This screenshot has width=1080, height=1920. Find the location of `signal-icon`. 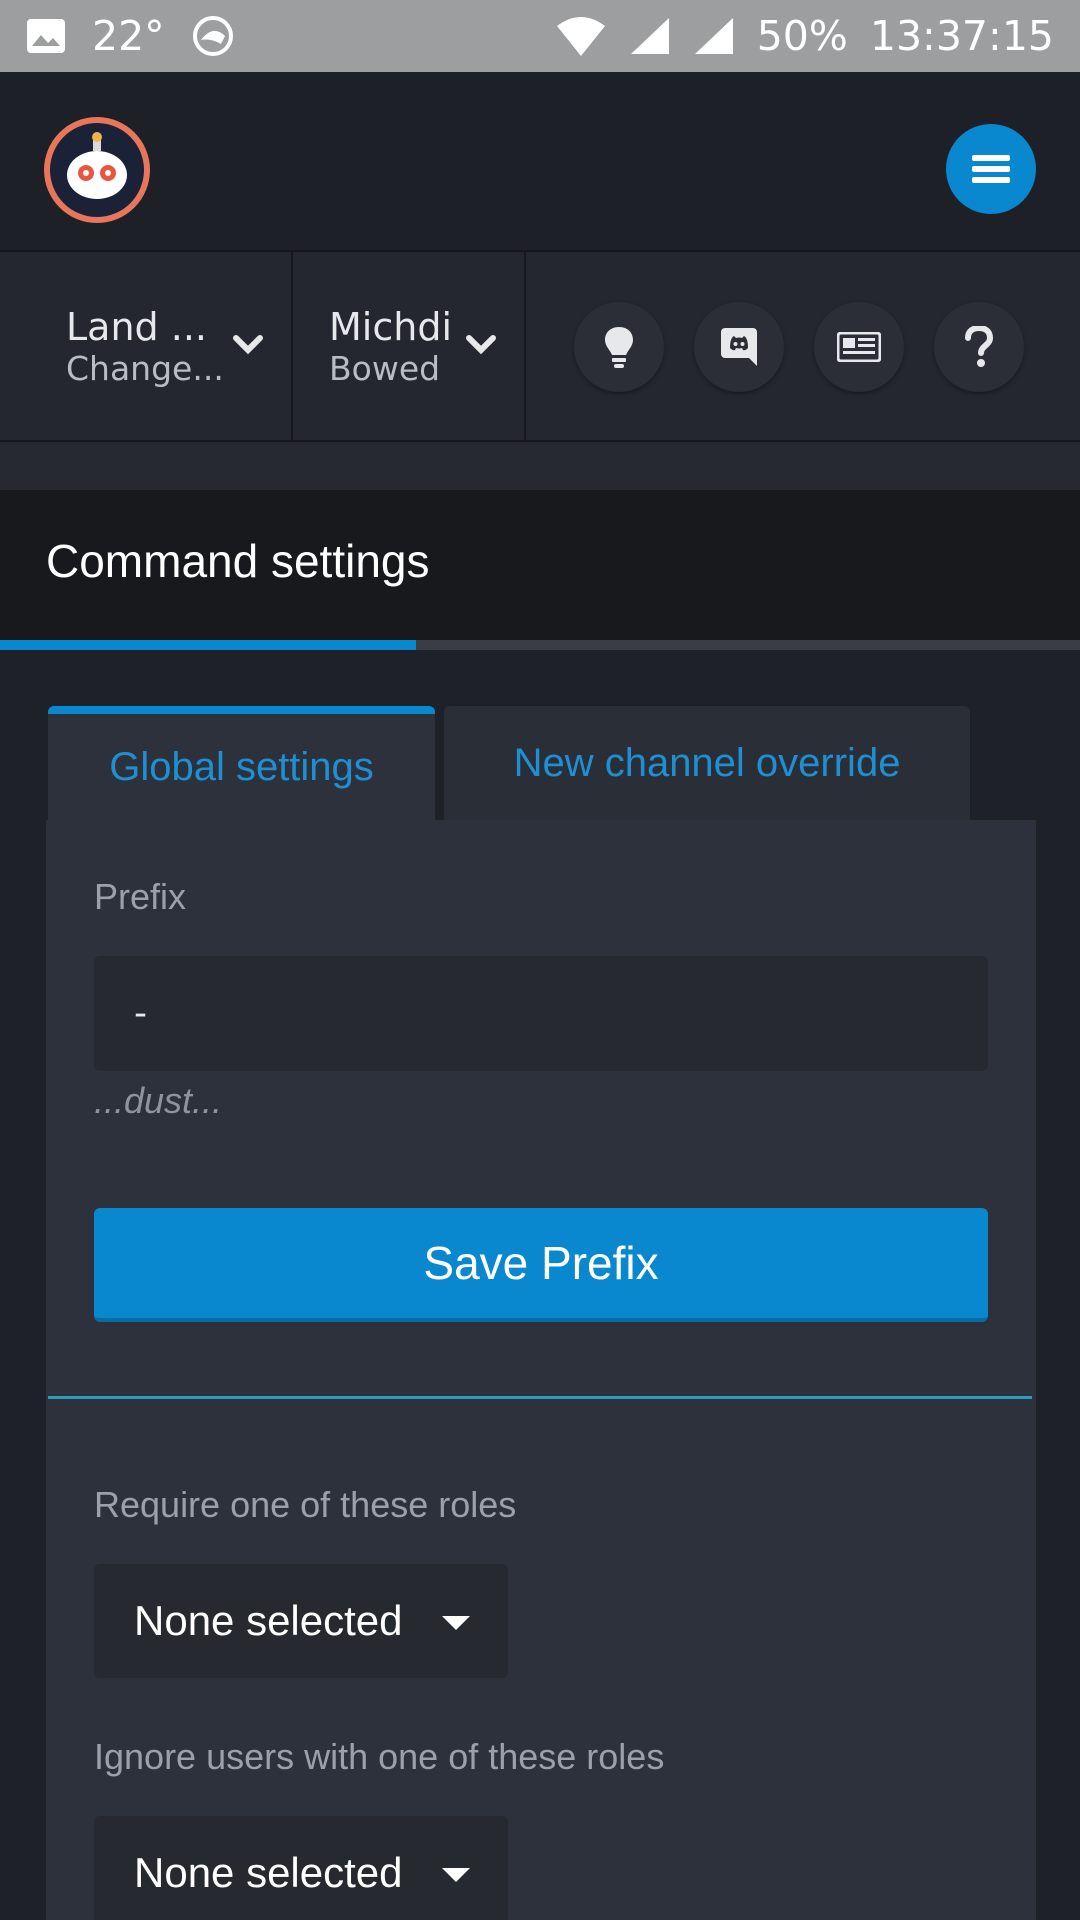

signal-icon is located at coordinates (650, 36).